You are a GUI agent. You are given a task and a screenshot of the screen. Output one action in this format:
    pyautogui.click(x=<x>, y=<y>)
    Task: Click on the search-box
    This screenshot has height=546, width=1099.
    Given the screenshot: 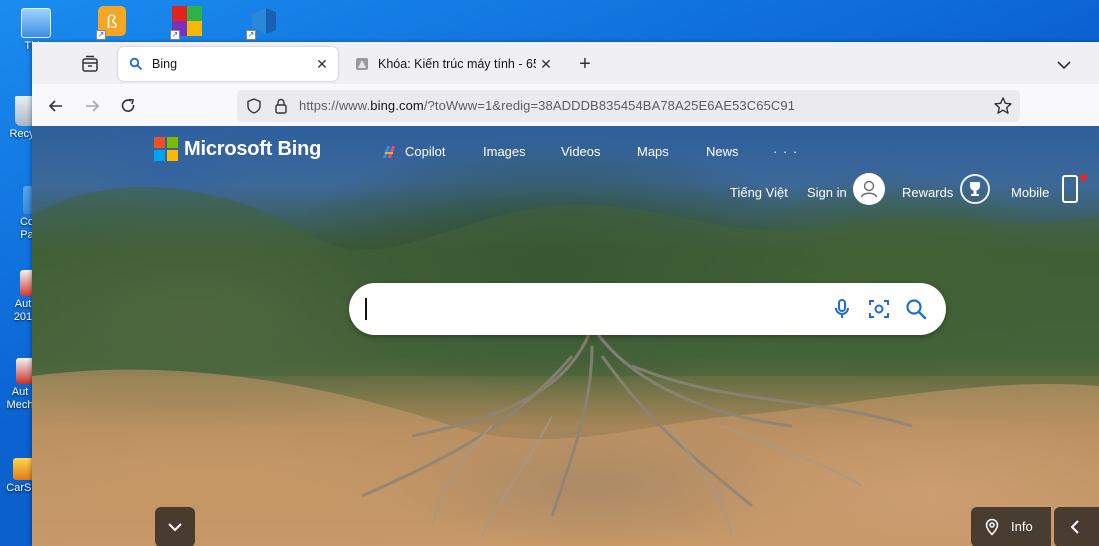 What is the action you would take?
    pyautogui.click(x=647, y=309)
    